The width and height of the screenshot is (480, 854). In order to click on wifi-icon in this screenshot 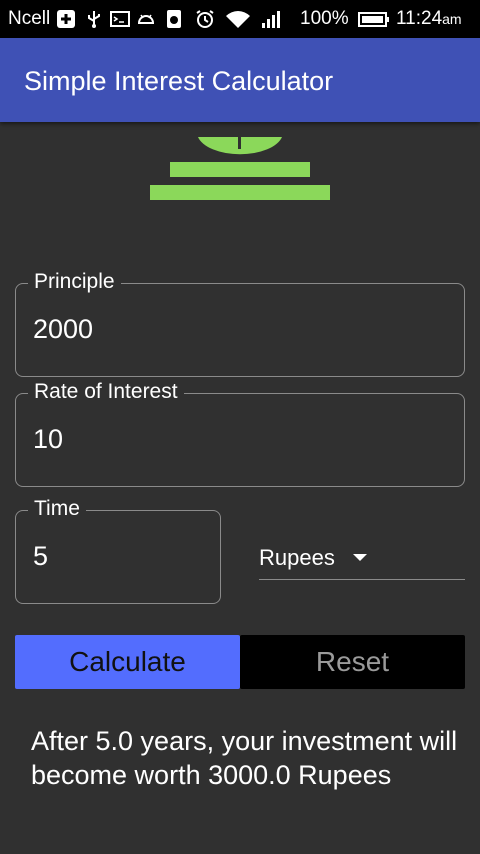, I will do `click(238, 19)`.